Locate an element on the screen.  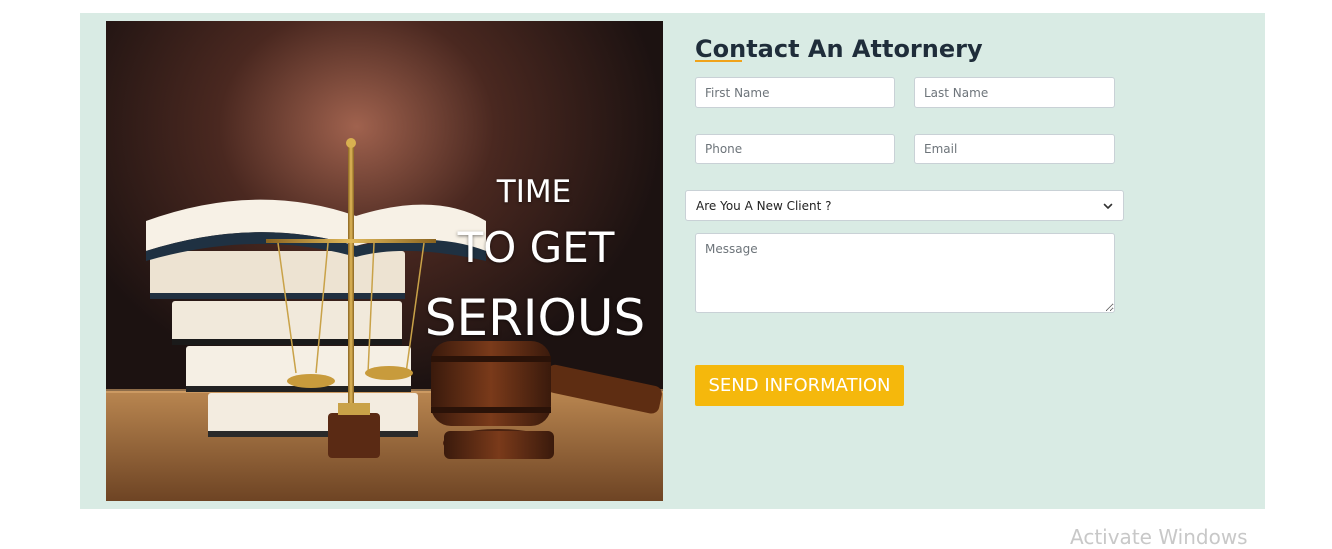
form-title: Contact An Attornery is located at coordinates (839, 49).